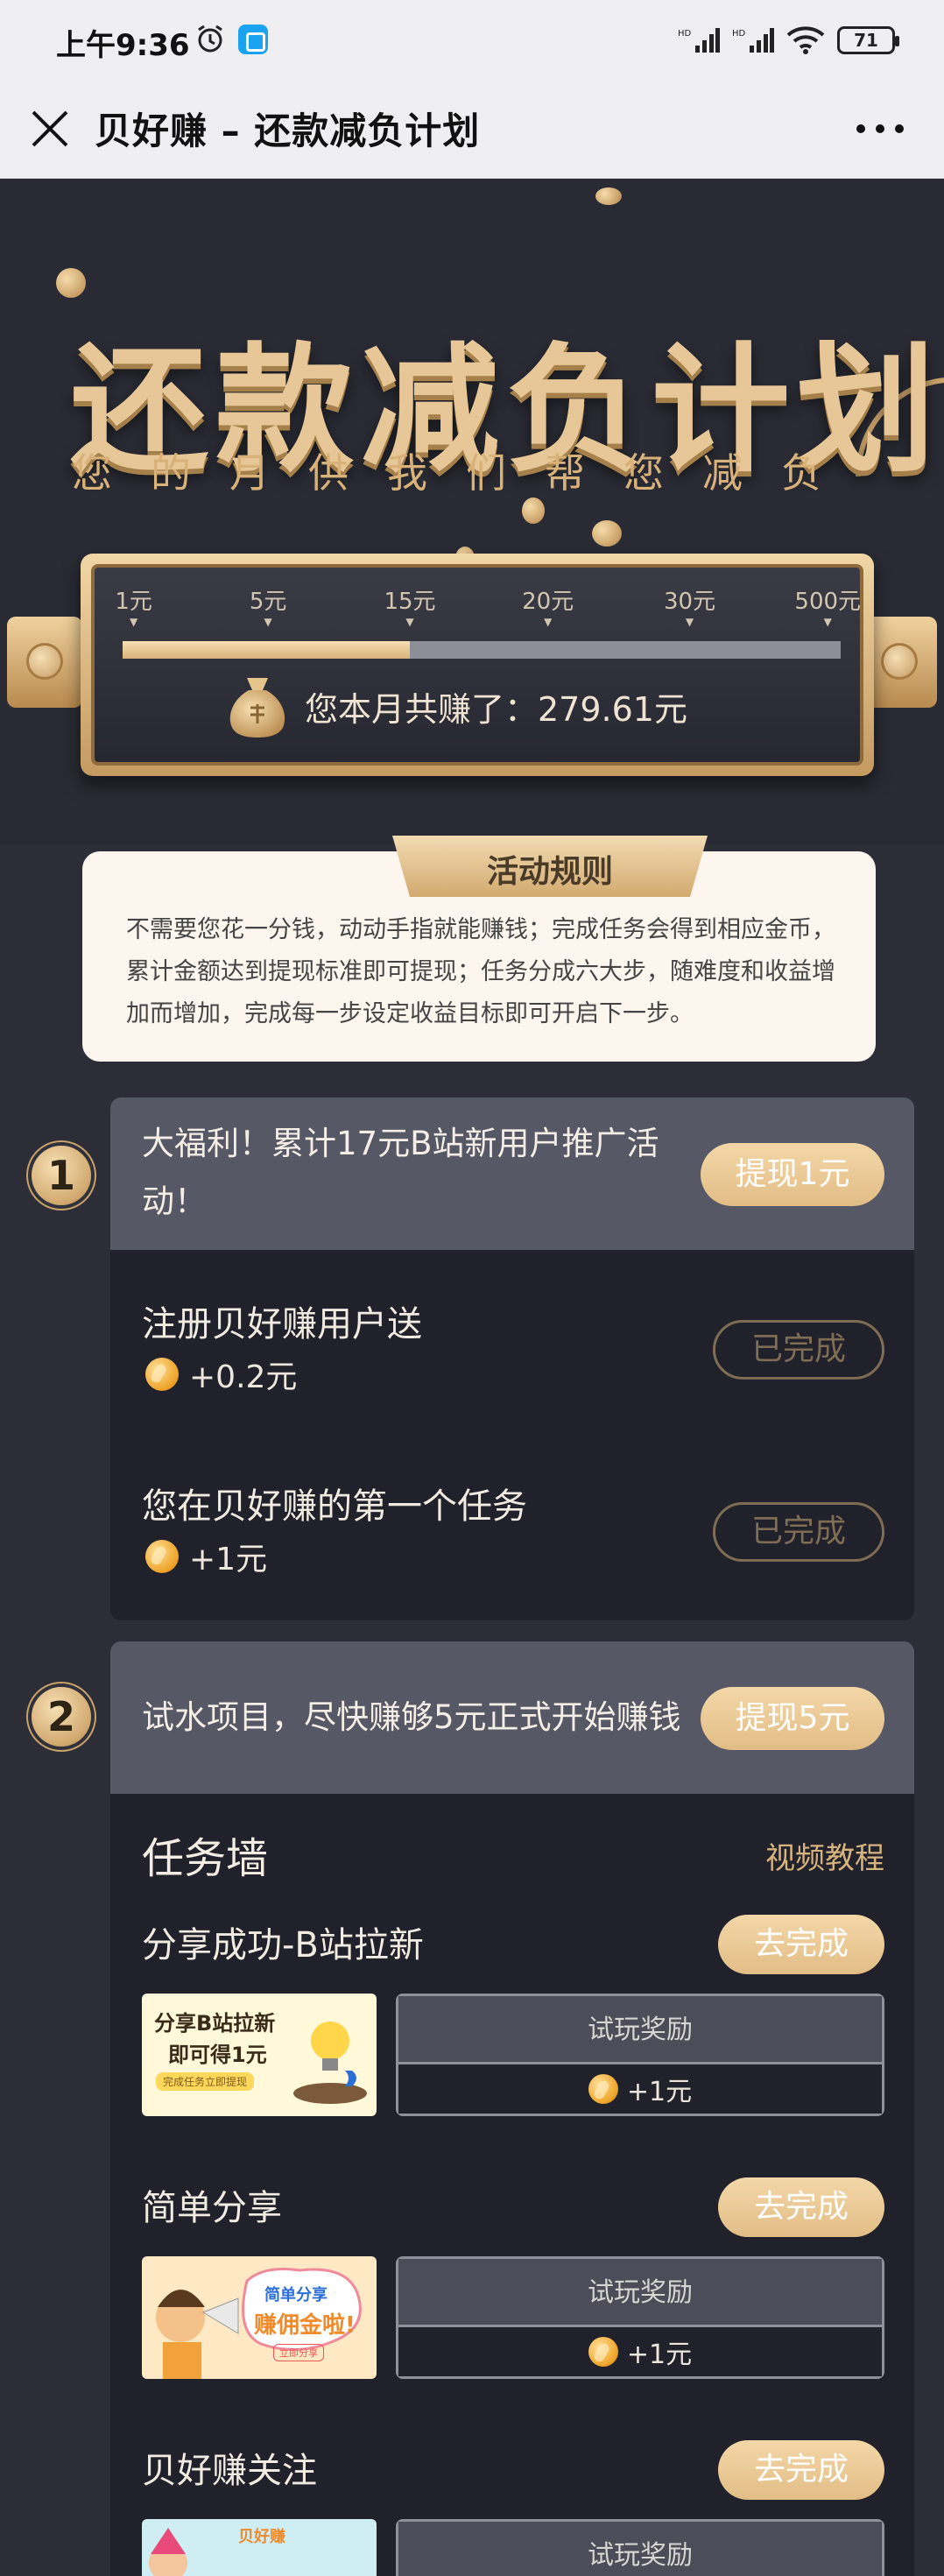 The width and height of the screenshot is (944, 2576). Describe the element at coordinates (44, 662) in the screenshot. I see `frame-bolt-left` at that location.